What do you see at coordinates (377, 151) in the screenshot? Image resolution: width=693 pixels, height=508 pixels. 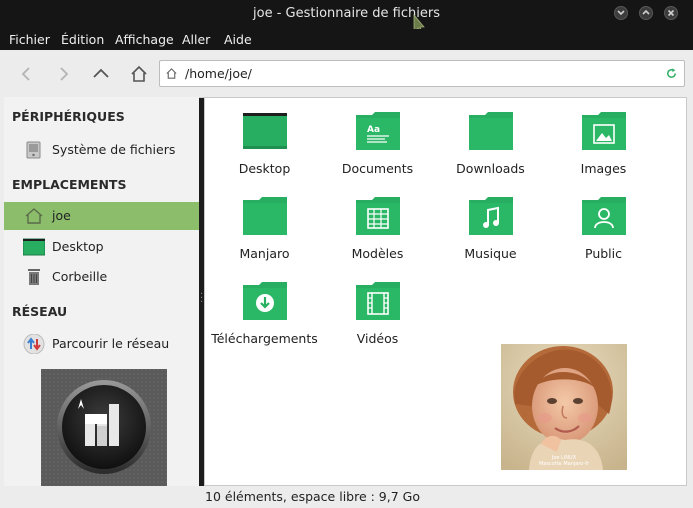 I see `file-item-documents: Aa Documents` at bounding box center [377, 151].